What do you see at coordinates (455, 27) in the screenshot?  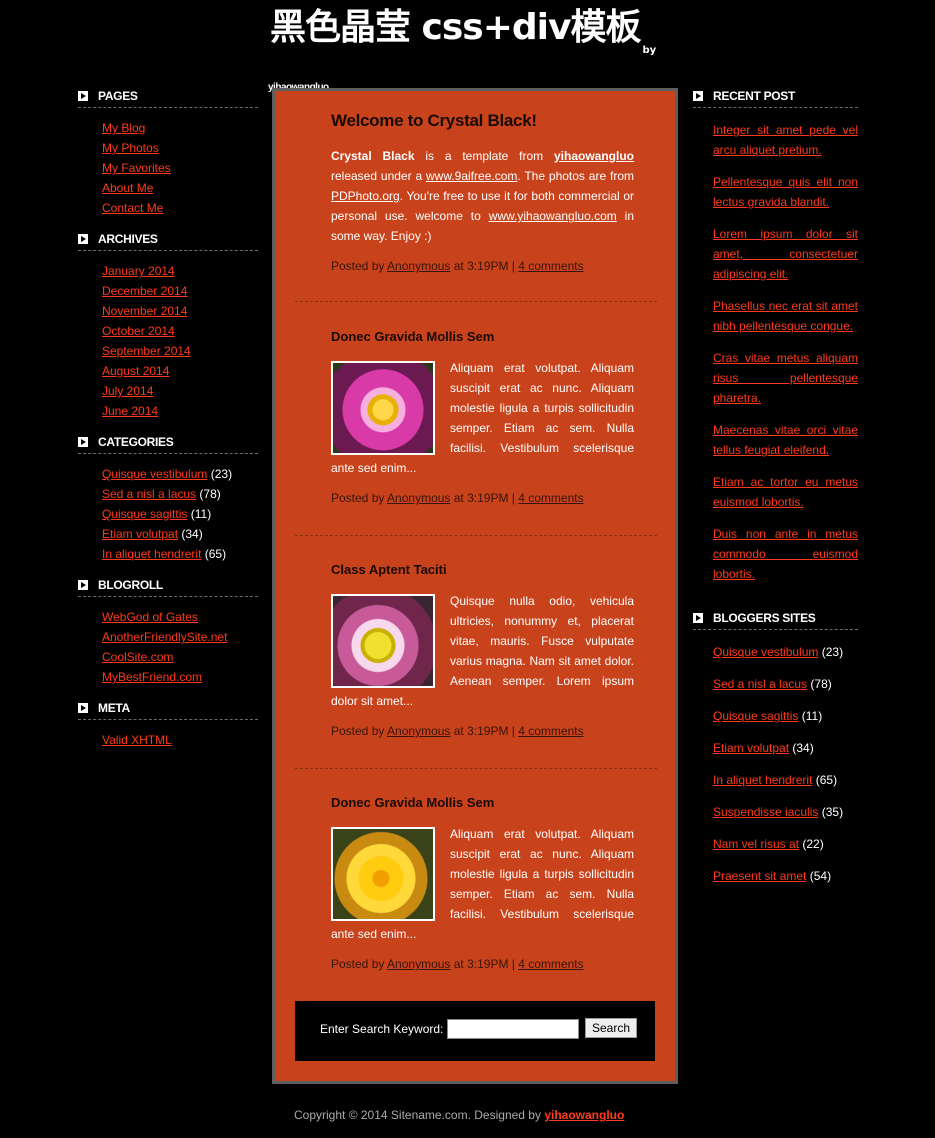 I see `site-title-text: 黑色晶莹 css+div模板` at bounding box center [455, 27].